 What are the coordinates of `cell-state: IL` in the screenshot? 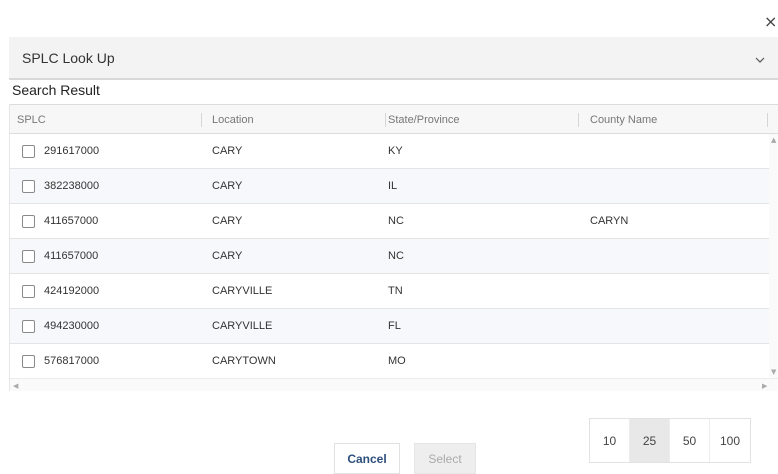 It's located at (393, 186).